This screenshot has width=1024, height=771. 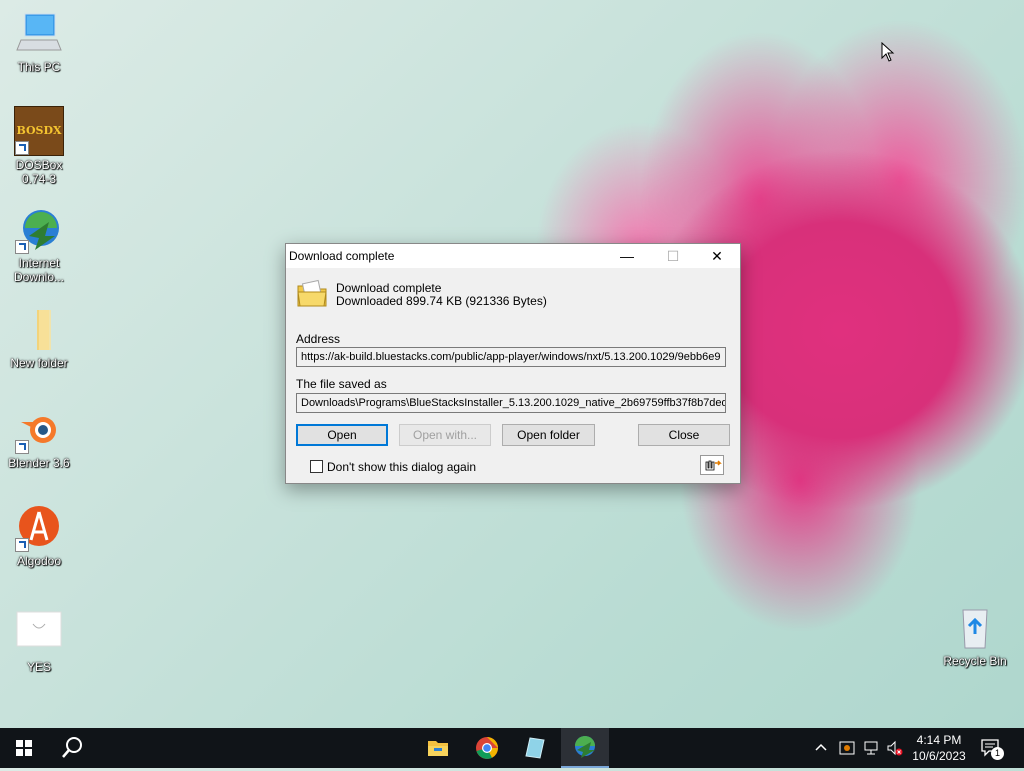 What do you see at coordinates (441, 301) in the screenshot?
I see `download-size-text: Downloaded 899.74 KB (921336 Bytes)` at bounding box center [441, 301].